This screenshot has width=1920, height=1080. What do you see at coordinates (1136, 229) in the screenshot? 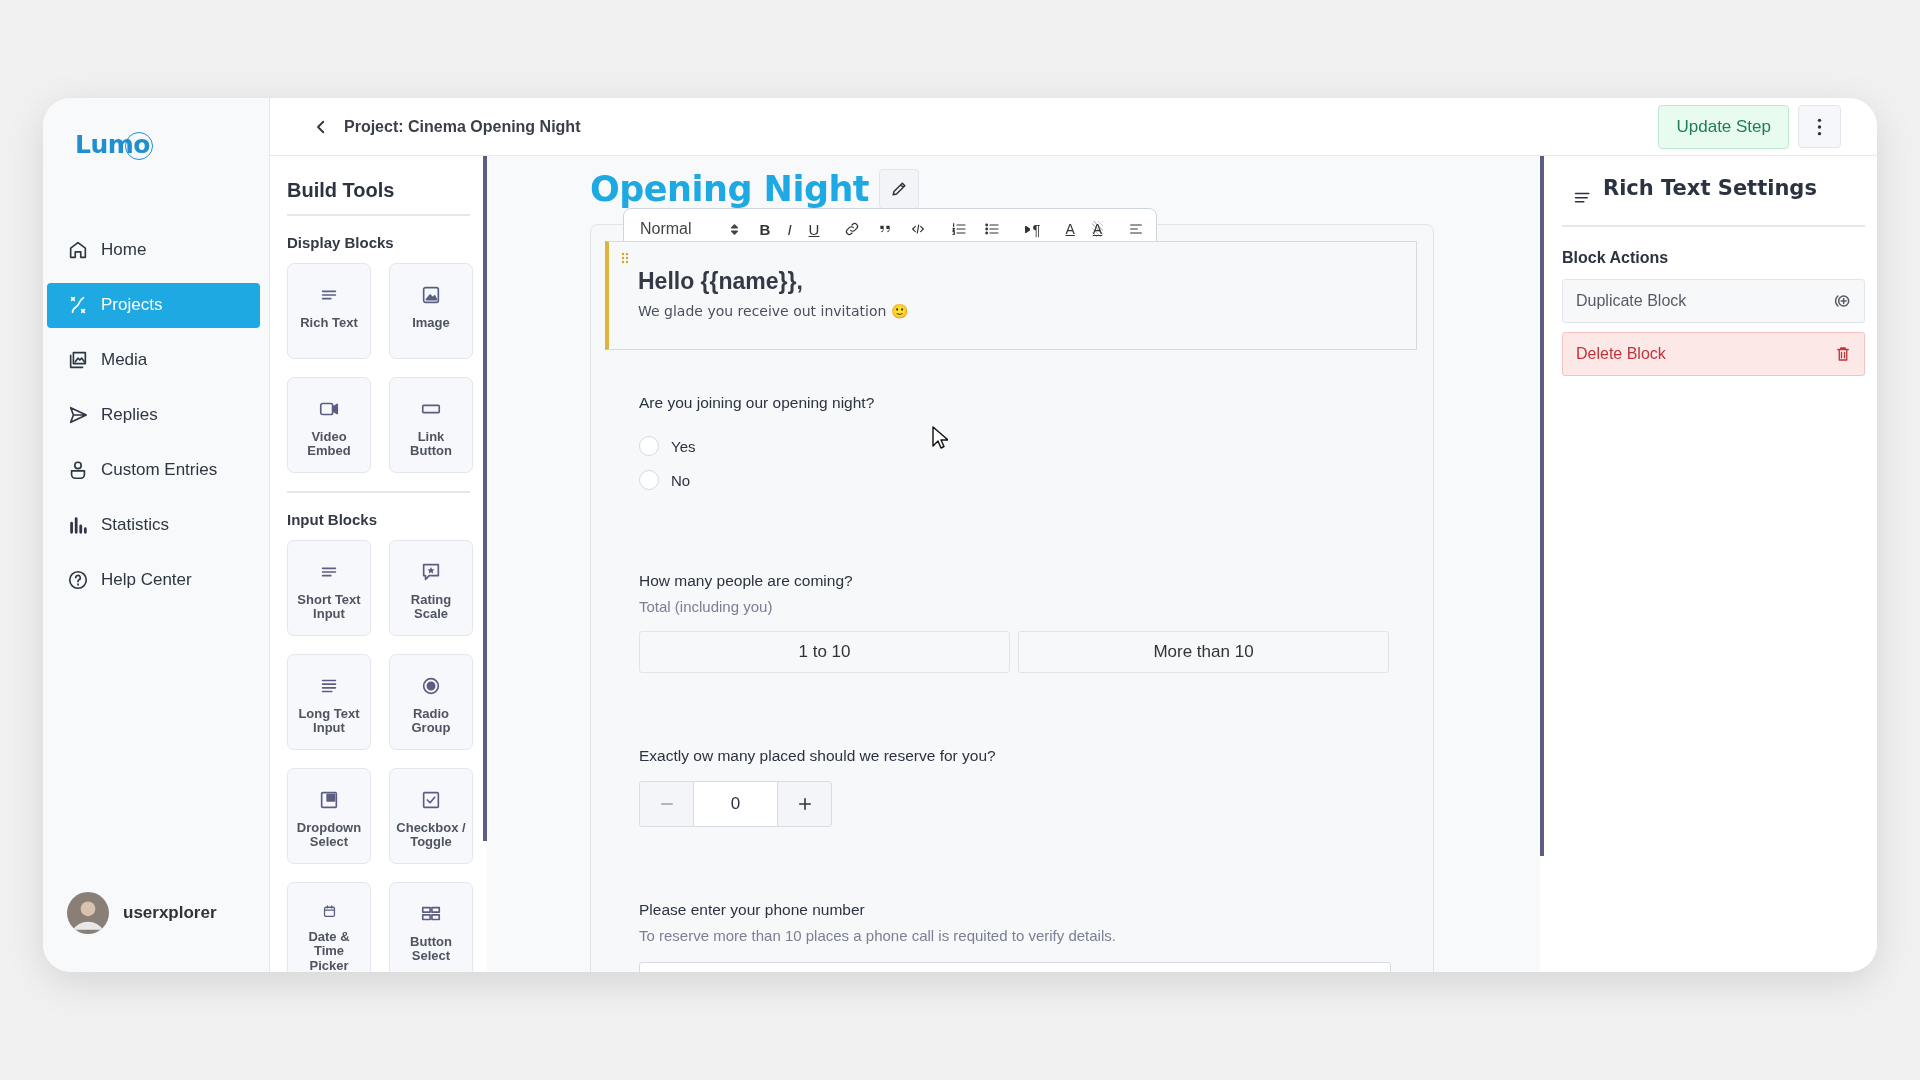
I see `align-left-icon` at bounding box center [1136, 229].